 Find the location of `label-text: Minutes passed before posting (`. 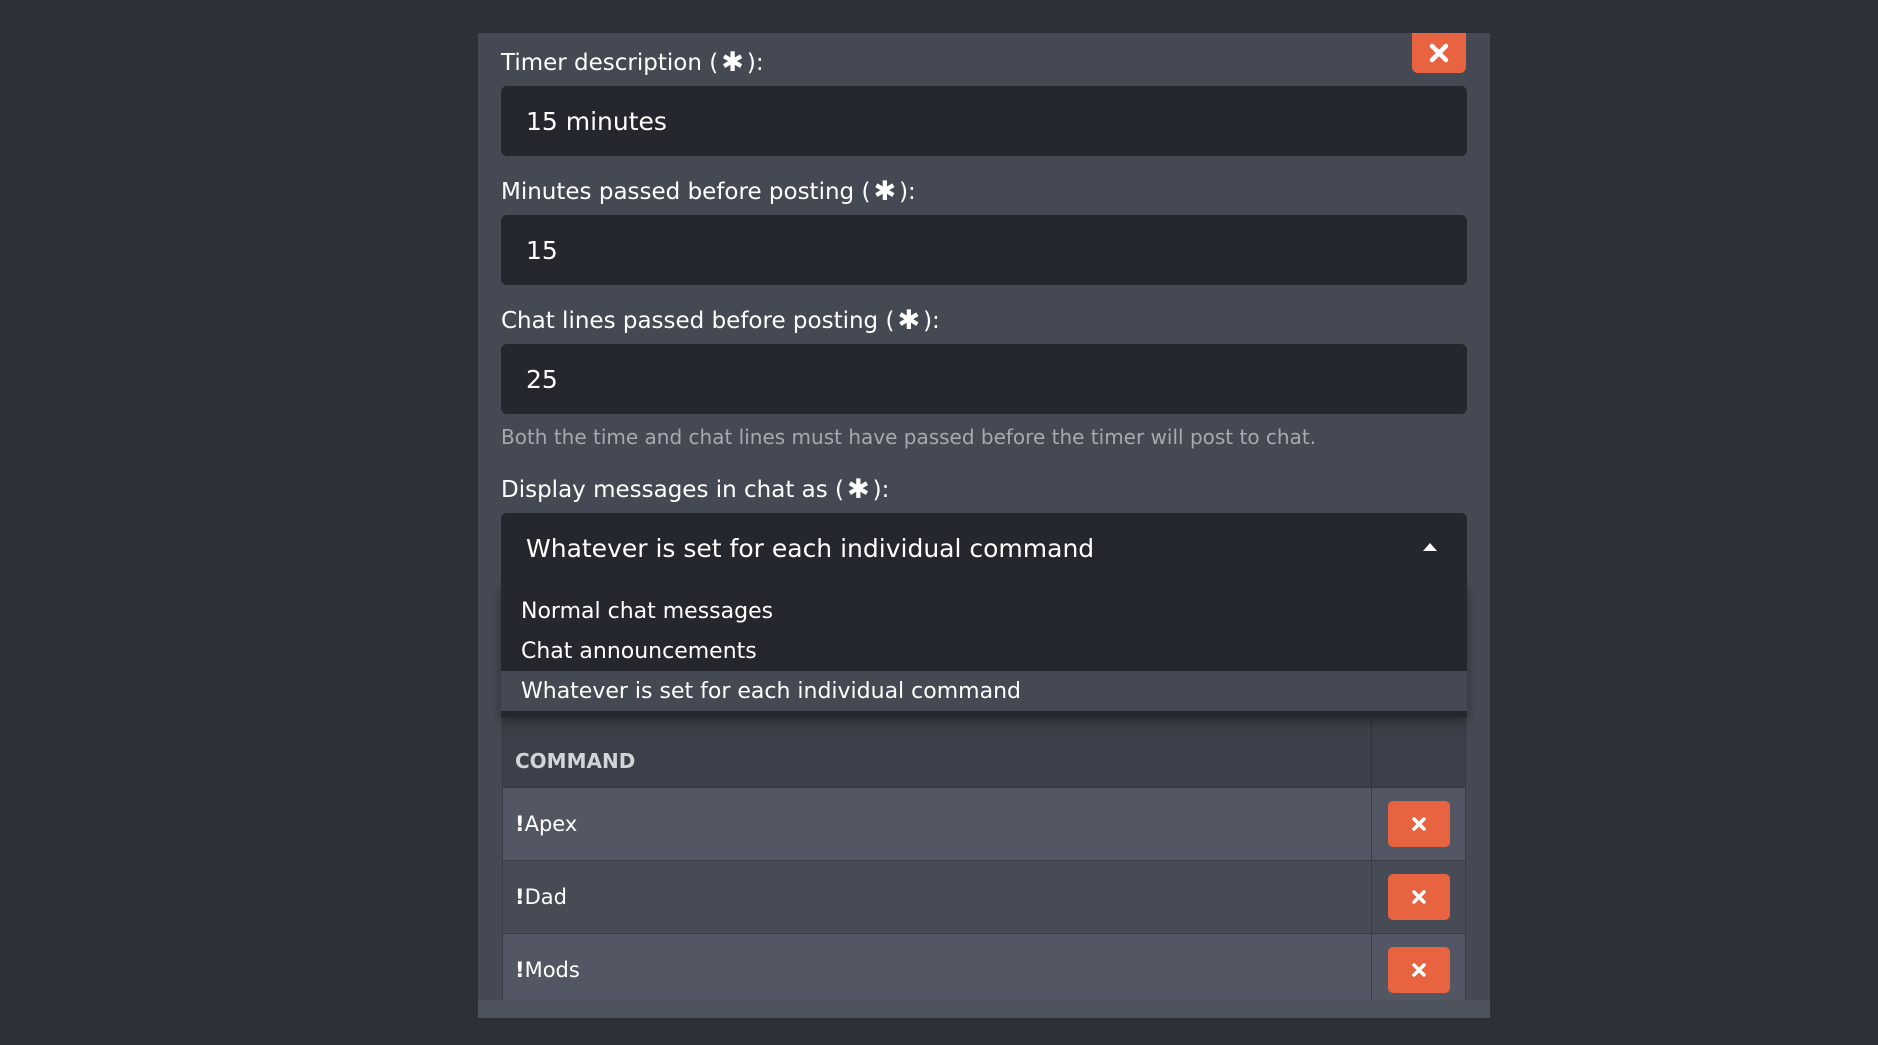

label-text: Minutes passed before posting ( is located at coordinates (686, 191).